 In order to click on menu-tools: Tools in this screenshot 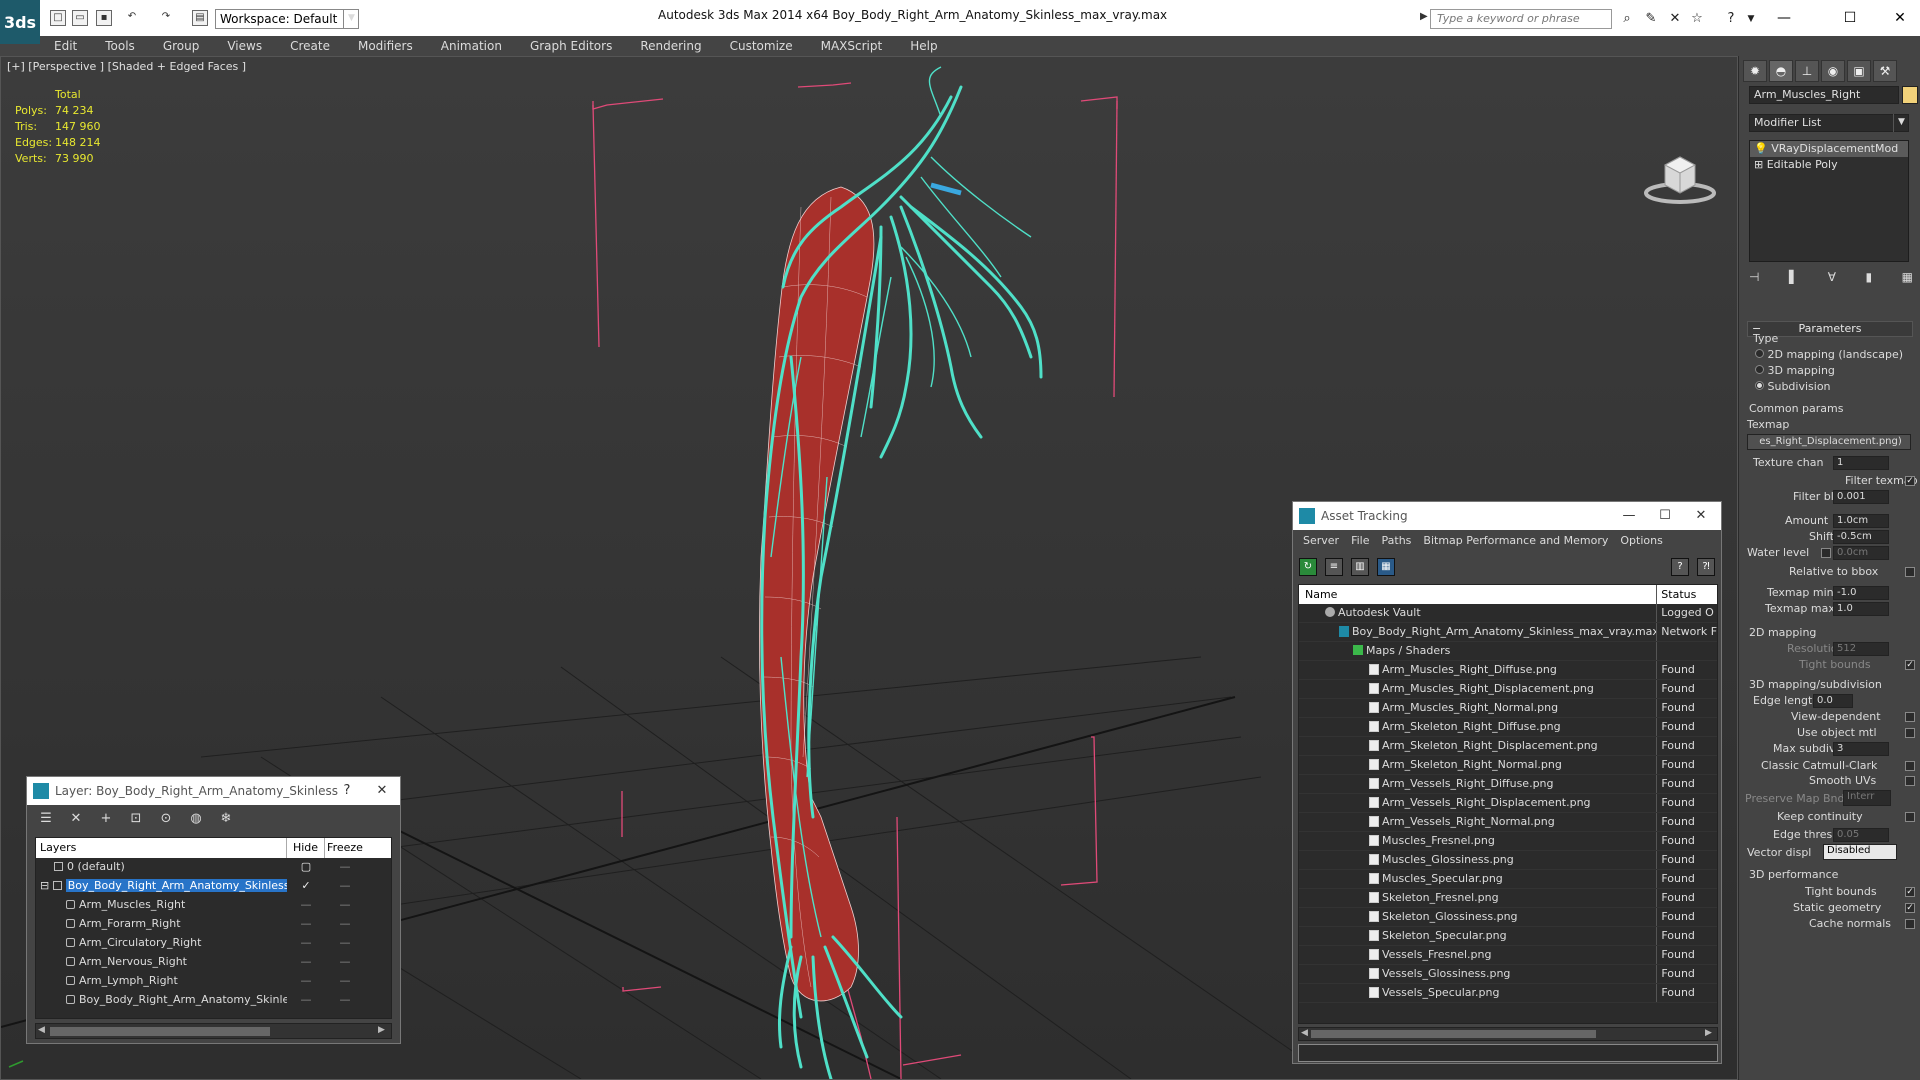, I will do `click(120, 46)`.